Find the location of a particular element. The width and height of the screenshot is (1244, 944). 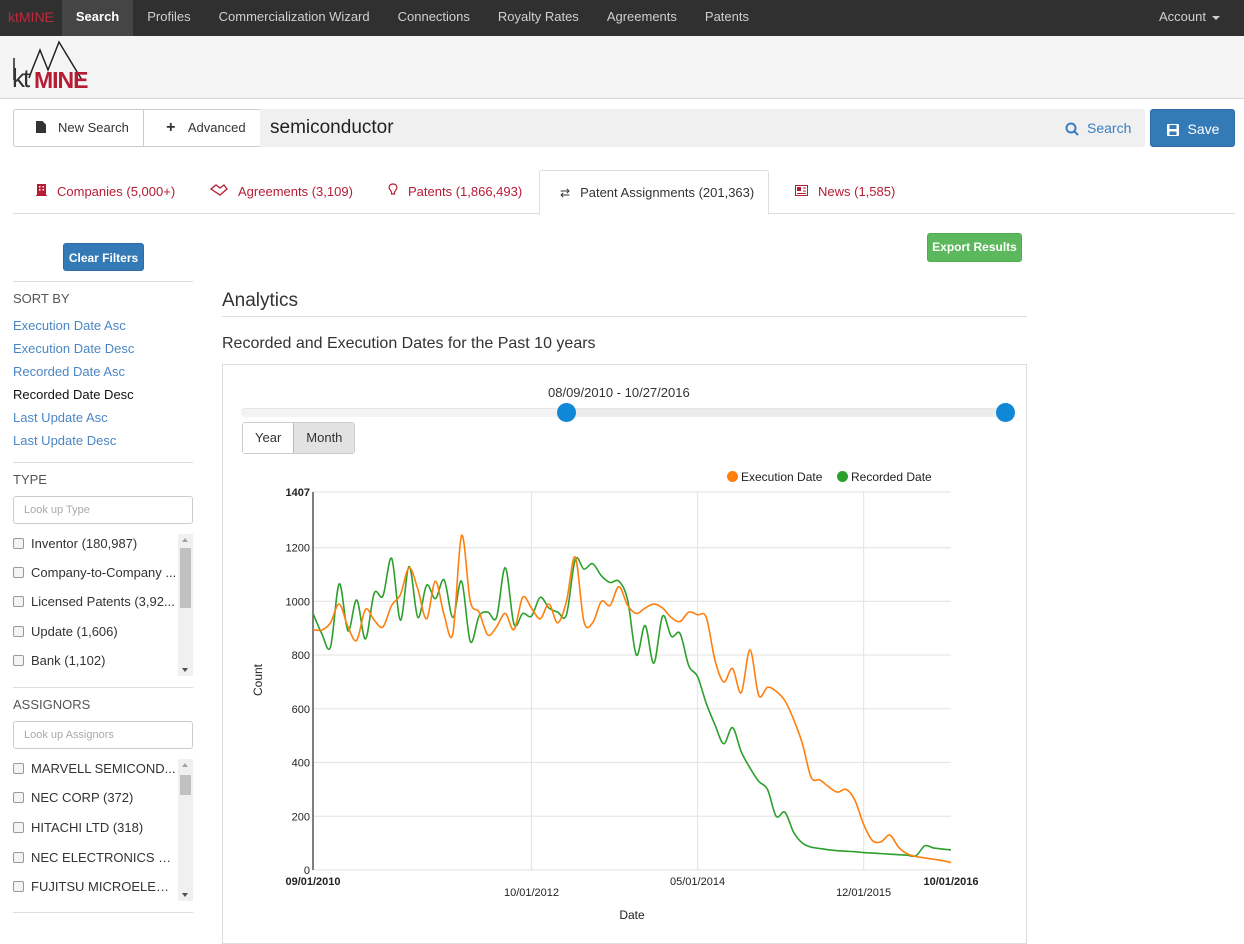

clear-filters-button: Clear Filters is located at coordinates (103, 257).